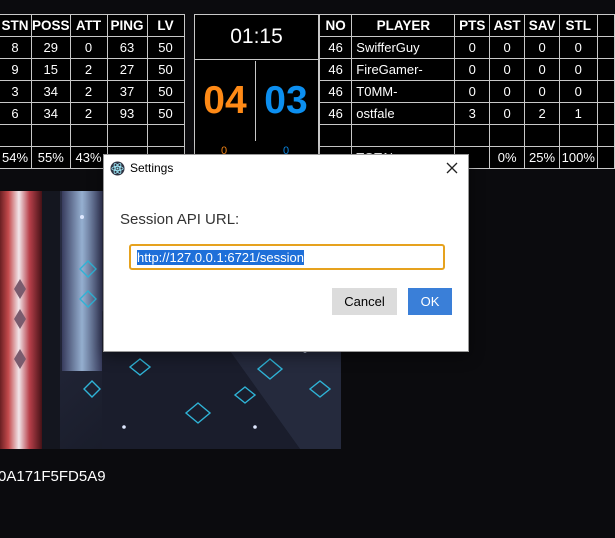 The width and height of the screenshot is (615, 538). I want to click on dialog-titlebar: Settings, so click(286, 169).